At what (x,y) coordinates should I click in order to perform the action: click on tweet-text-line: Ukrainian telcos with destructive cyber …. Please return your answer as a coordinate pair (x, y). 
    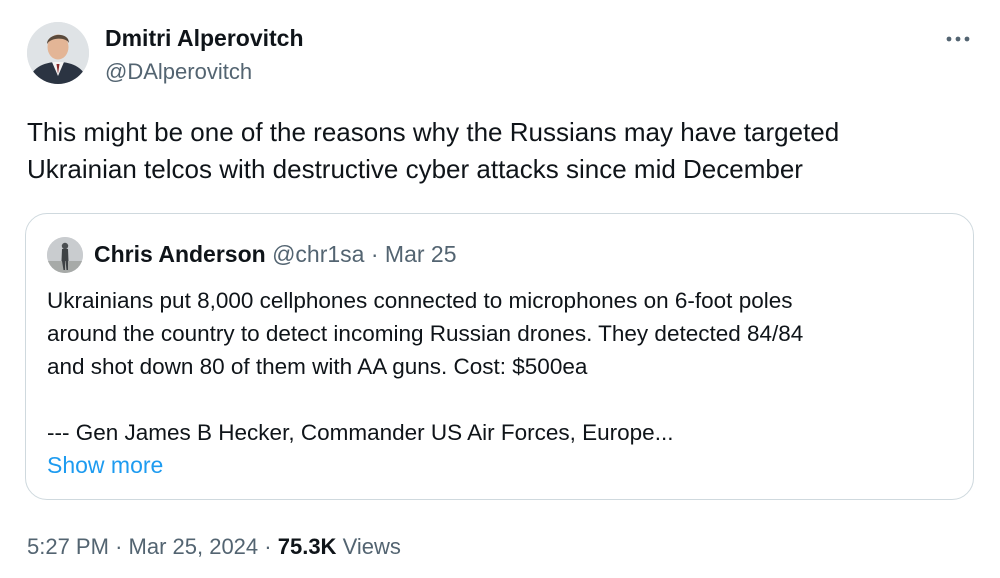
    Looking at the image, I should click on (415, 169).